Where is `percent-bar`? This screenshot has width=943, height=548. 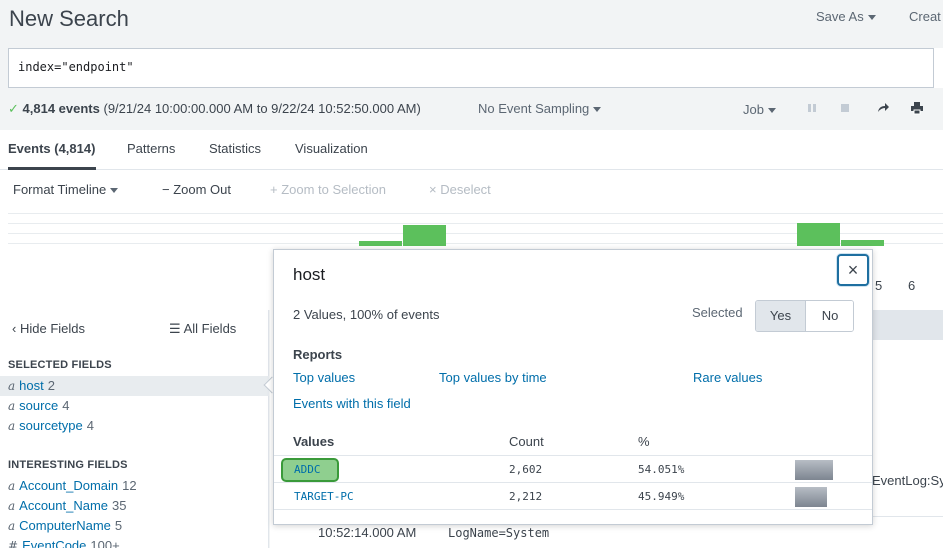 percent-bar is located at coordinates (814, 470).